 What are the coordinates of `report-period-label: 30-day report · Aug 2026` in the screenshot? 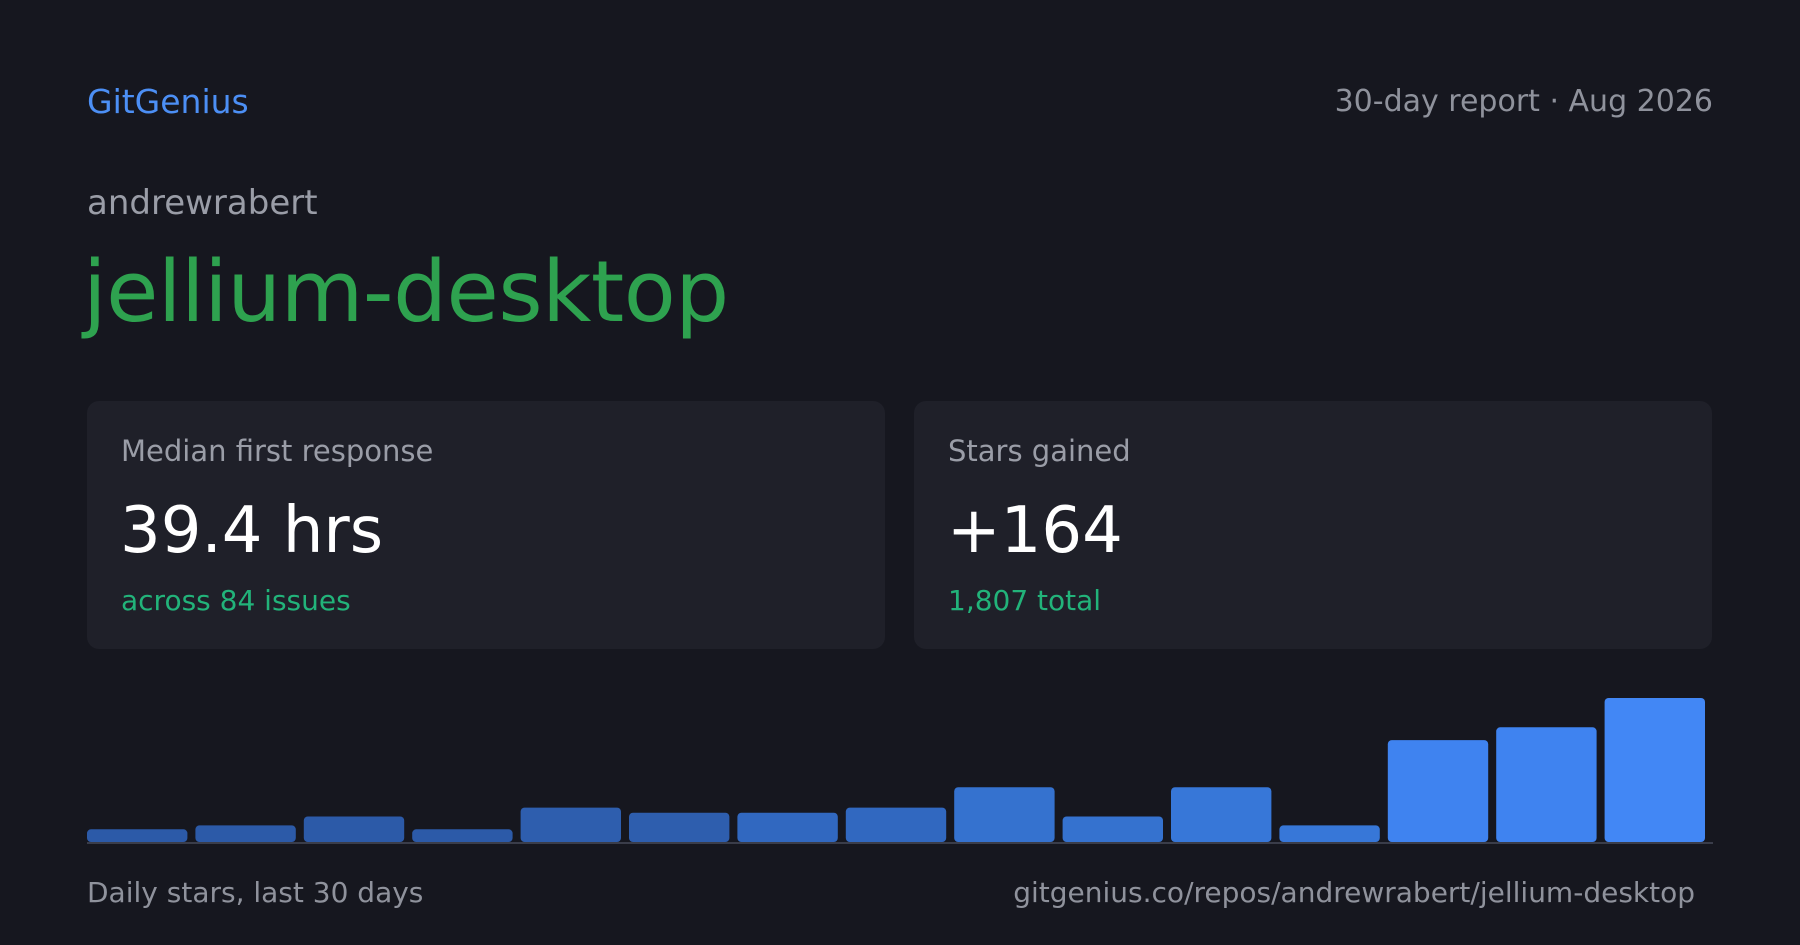 It's located at (1523, 101).